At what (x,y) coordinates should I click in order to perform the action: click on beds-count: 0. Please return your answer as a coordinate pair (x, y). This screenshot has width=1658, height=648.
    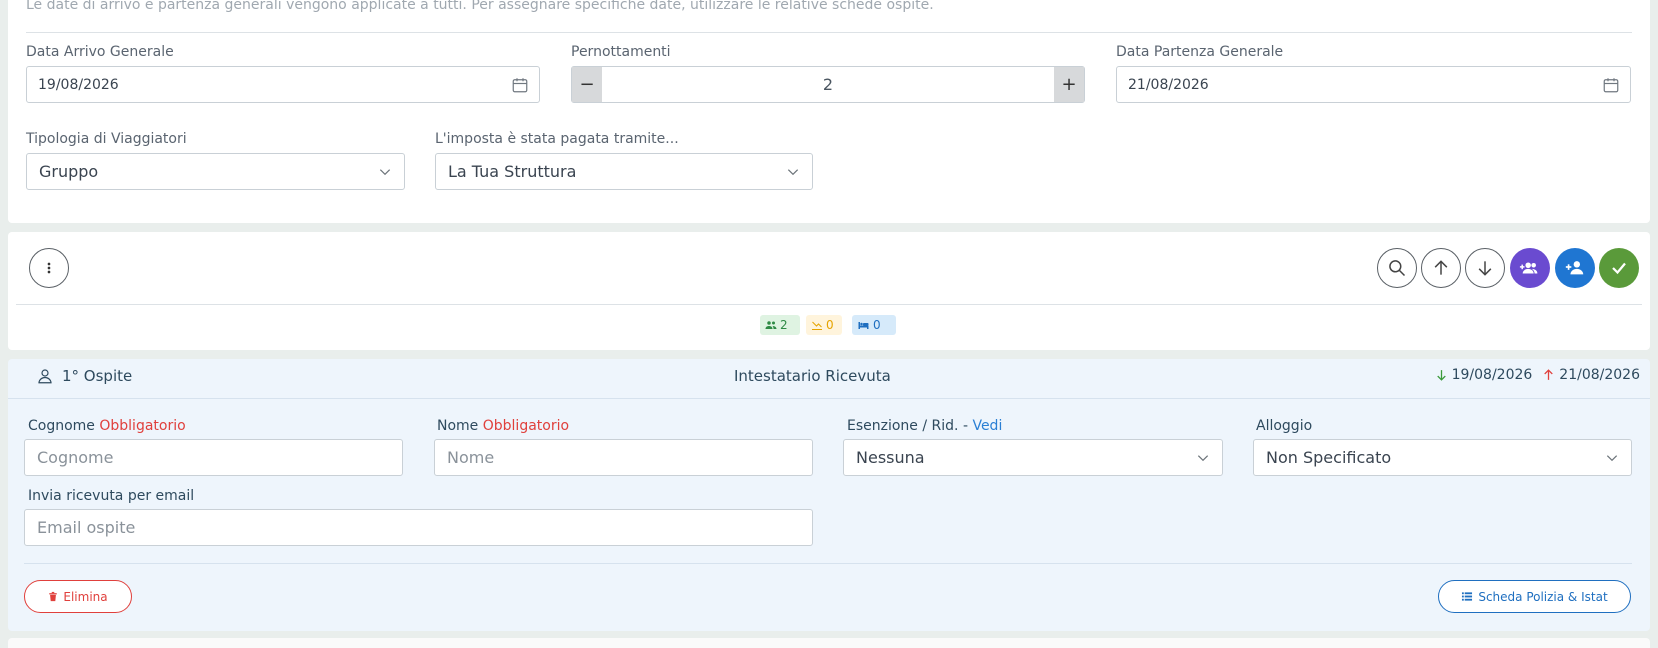
    Looking at the image, I should click on (877, 325).